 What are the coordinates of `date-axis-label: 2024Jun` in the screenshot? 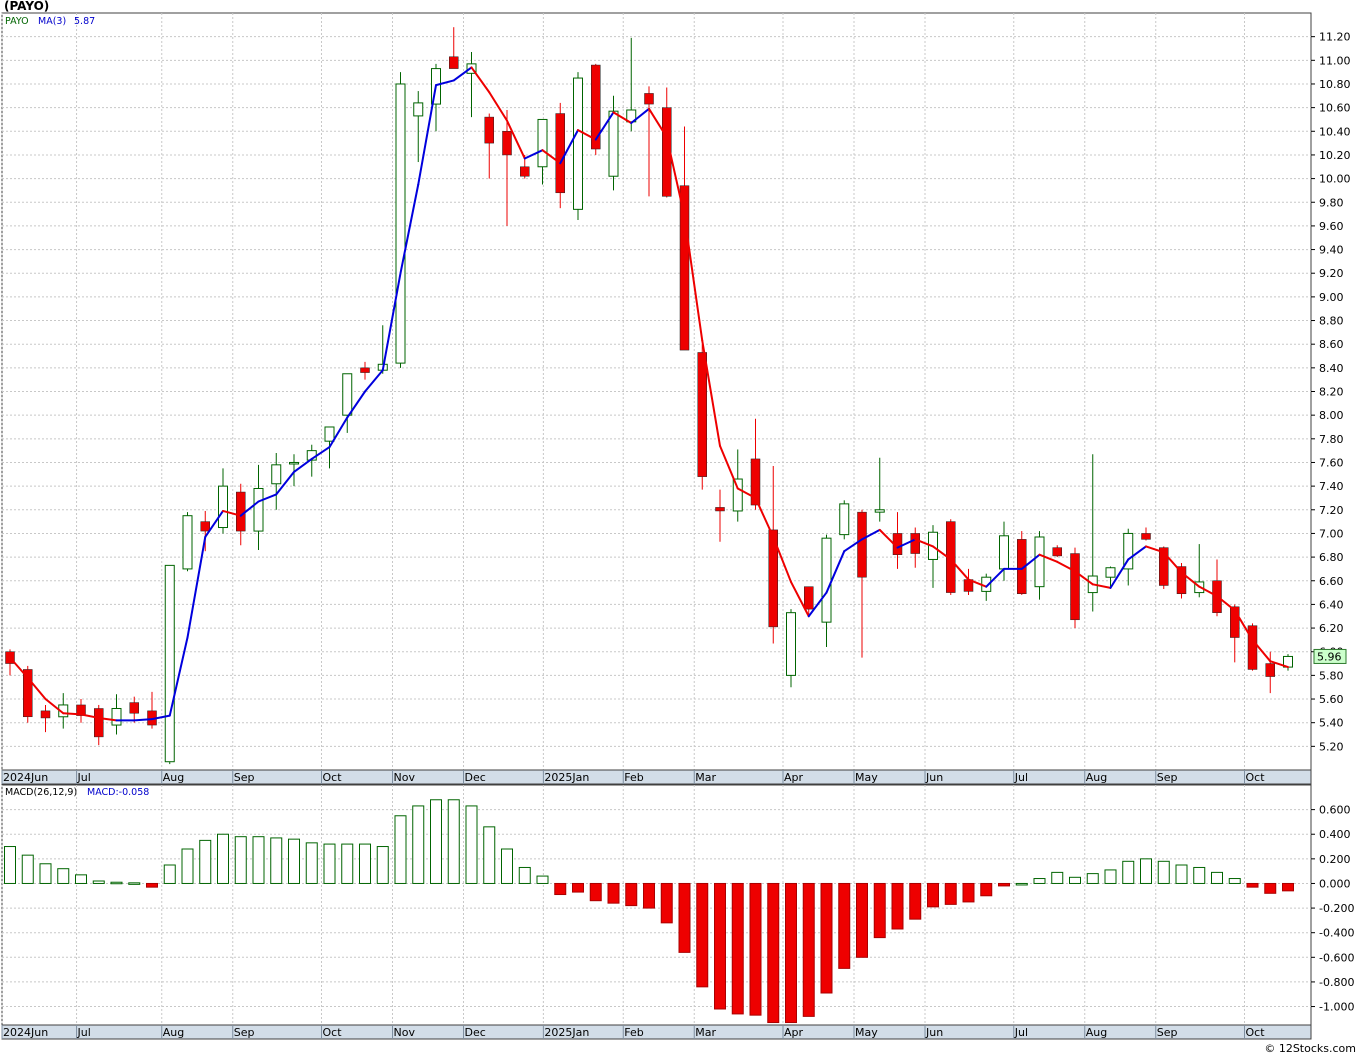 It's located at (25, 777).